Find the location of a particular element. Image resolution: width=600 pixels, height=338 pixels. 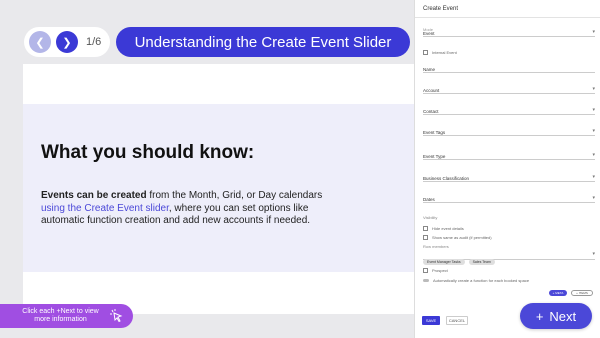

body-bold: Events can be created is located at coordinates (94, 195).